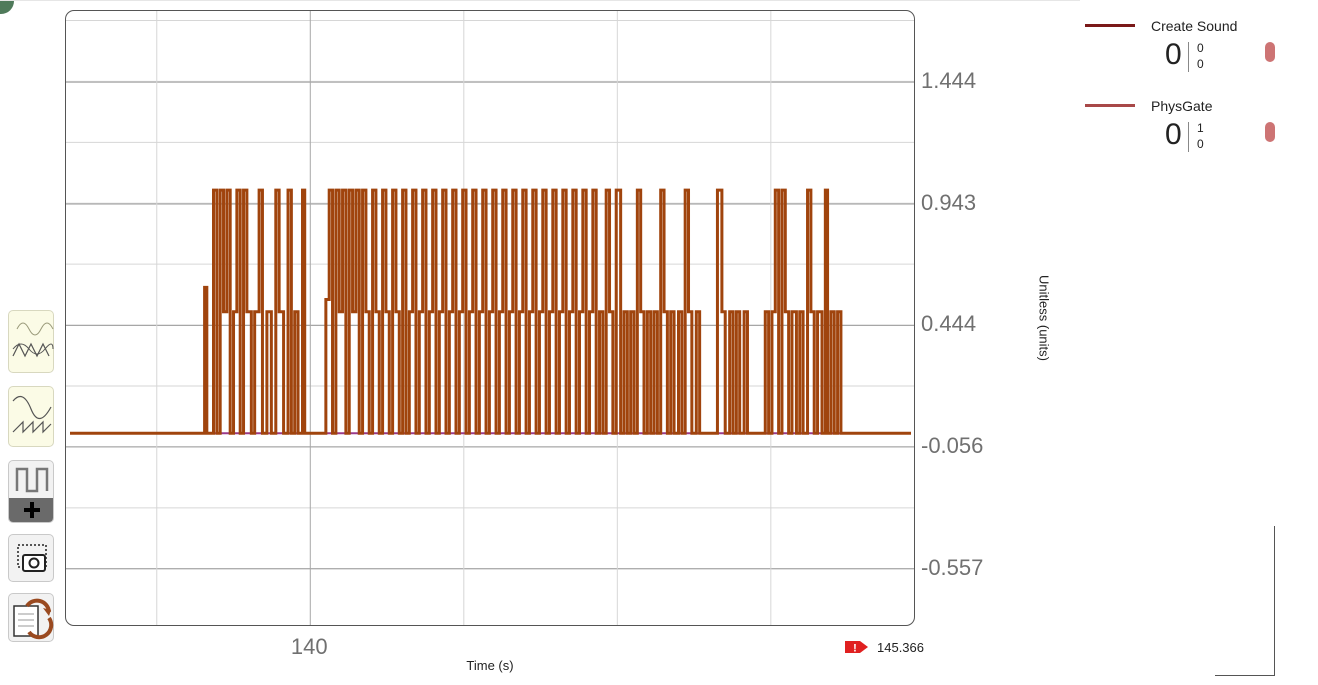  Describe the element at coordinates (32, 480) in the screenshot. I see `add-square-wave-icon` at that location.